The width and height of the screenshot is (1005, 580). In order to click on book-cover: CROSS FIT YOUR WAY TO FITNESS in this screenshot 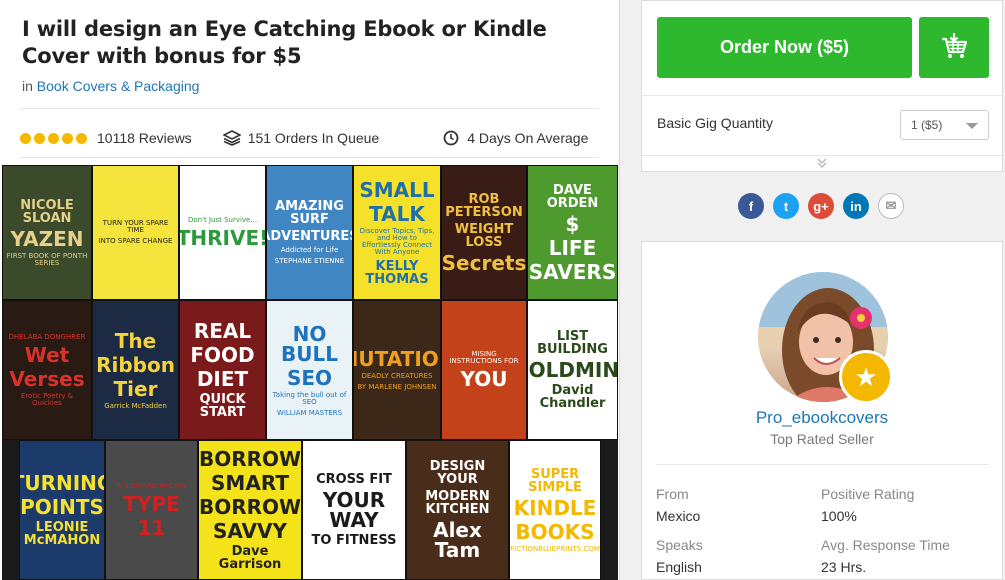, I will do `click(354, 510)`.